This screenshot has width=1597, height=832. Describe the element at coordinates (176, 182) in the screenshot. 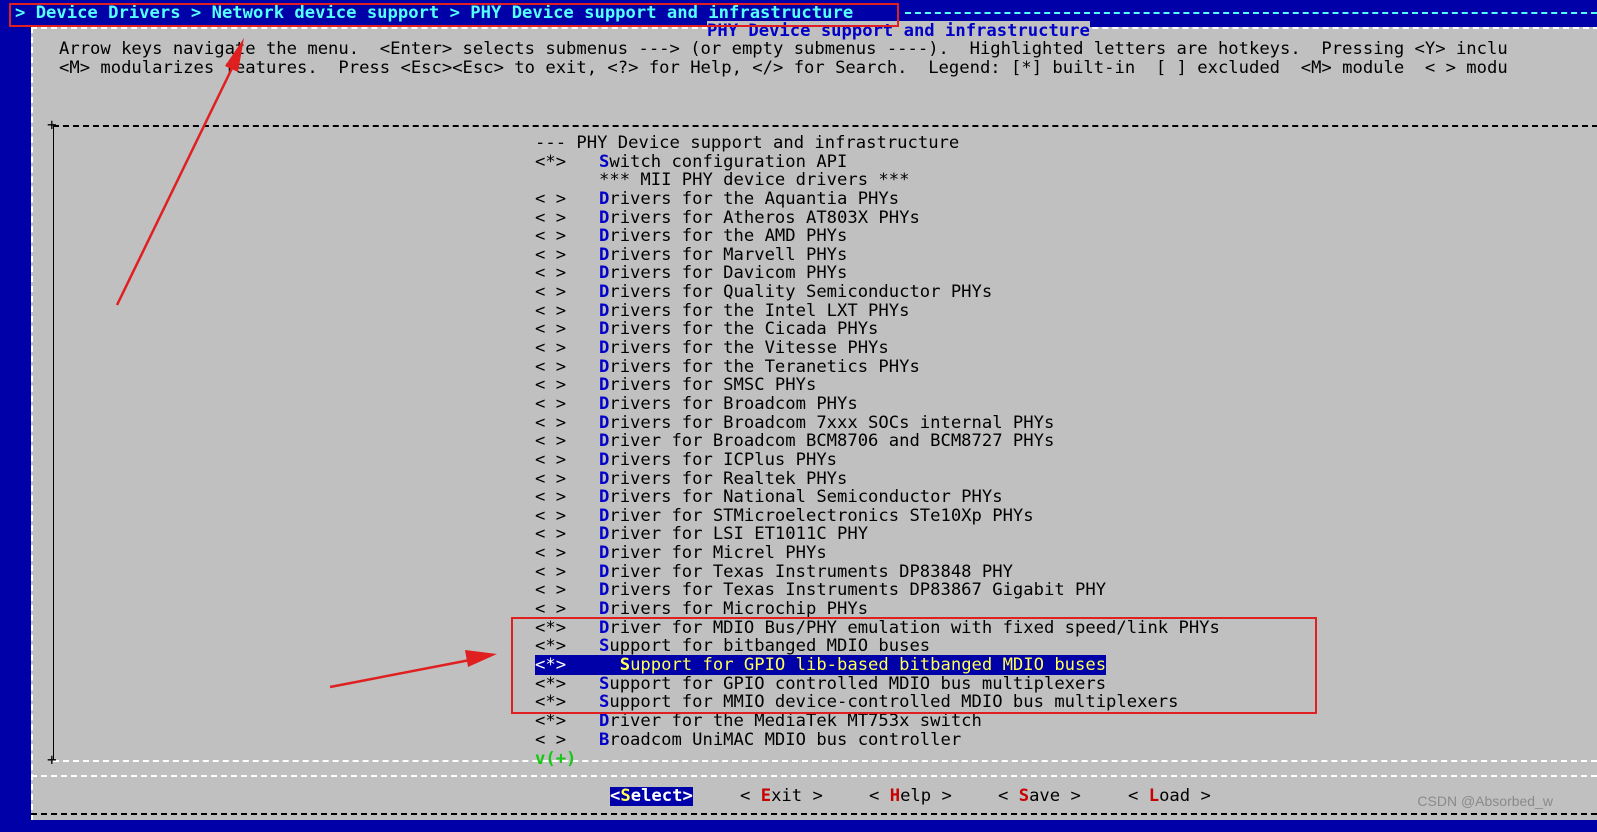

I see `arrow-line-to-breadcrumb` at that location.